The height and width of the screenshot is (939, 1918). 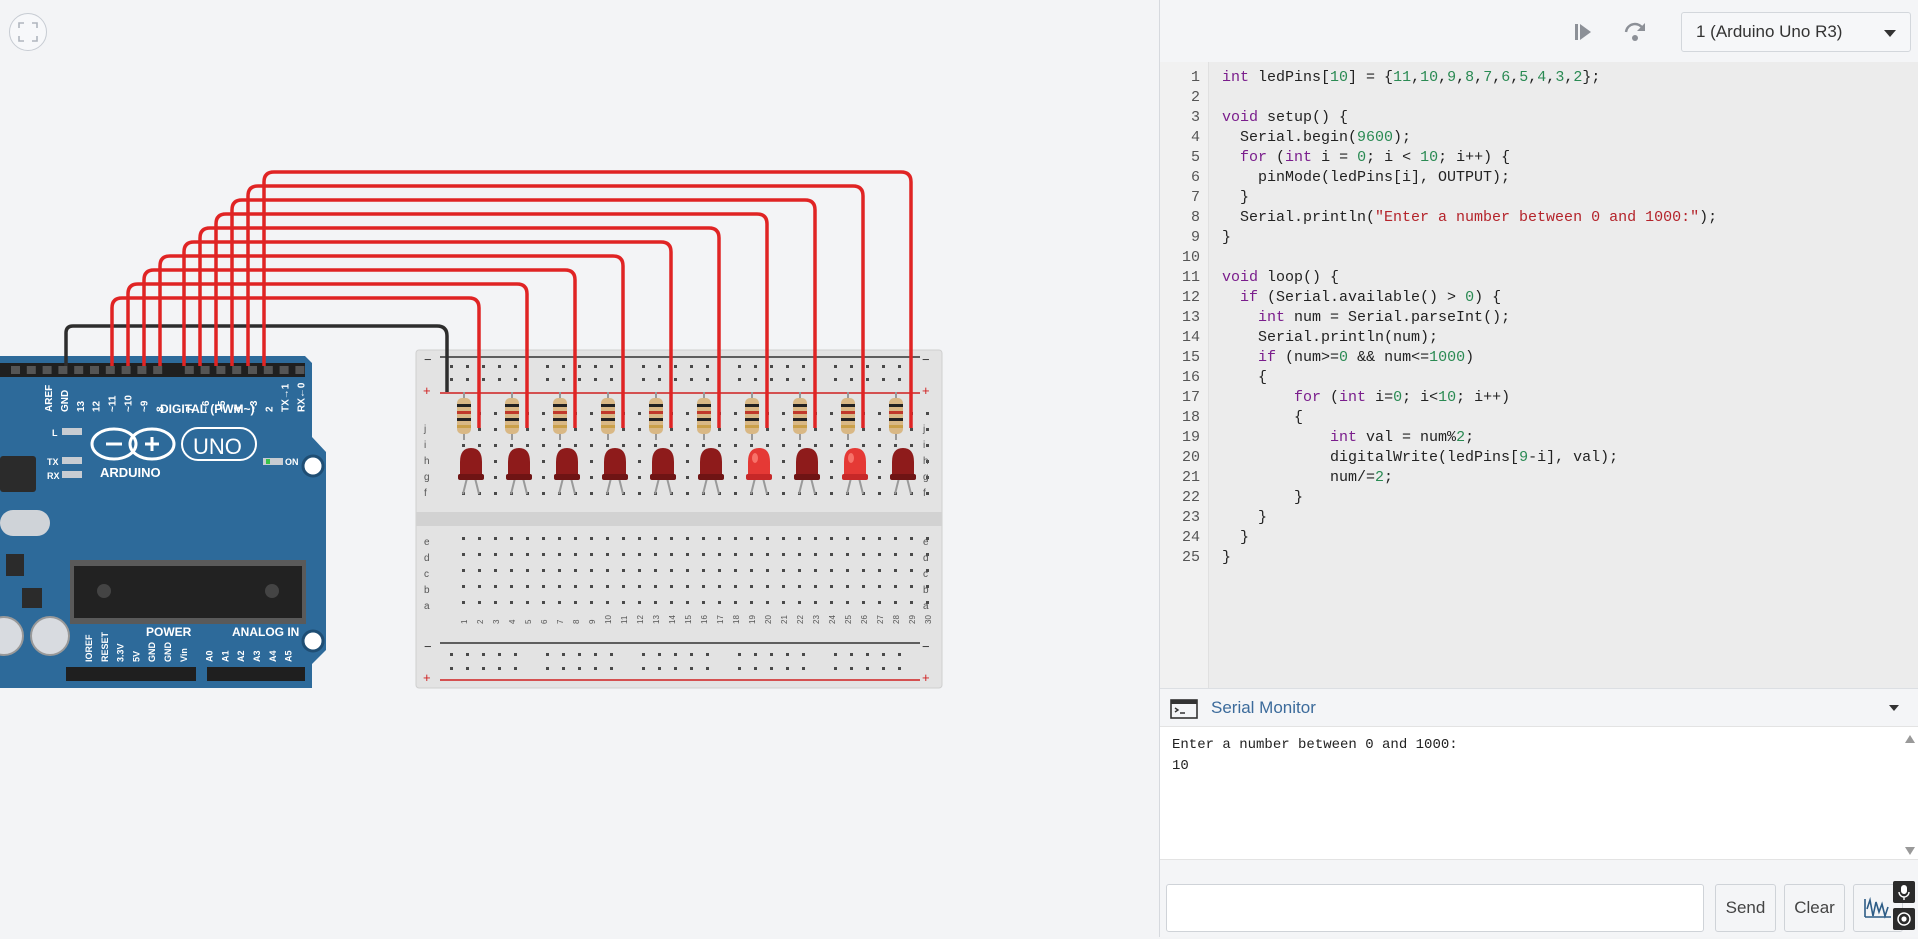 I want to click on code-line: 2, so click(x=1539, y=98).